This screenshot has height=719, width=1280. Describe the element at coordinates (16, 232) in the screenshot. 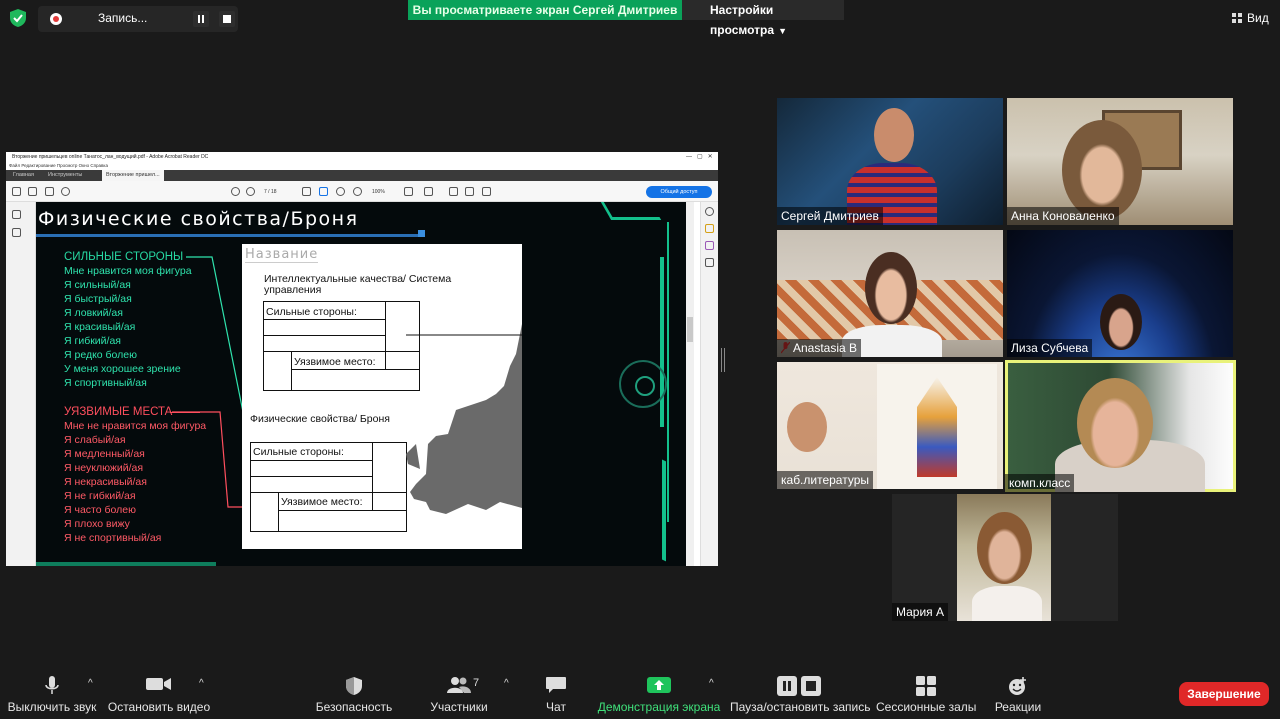

I see `attachment-icon` at that location.